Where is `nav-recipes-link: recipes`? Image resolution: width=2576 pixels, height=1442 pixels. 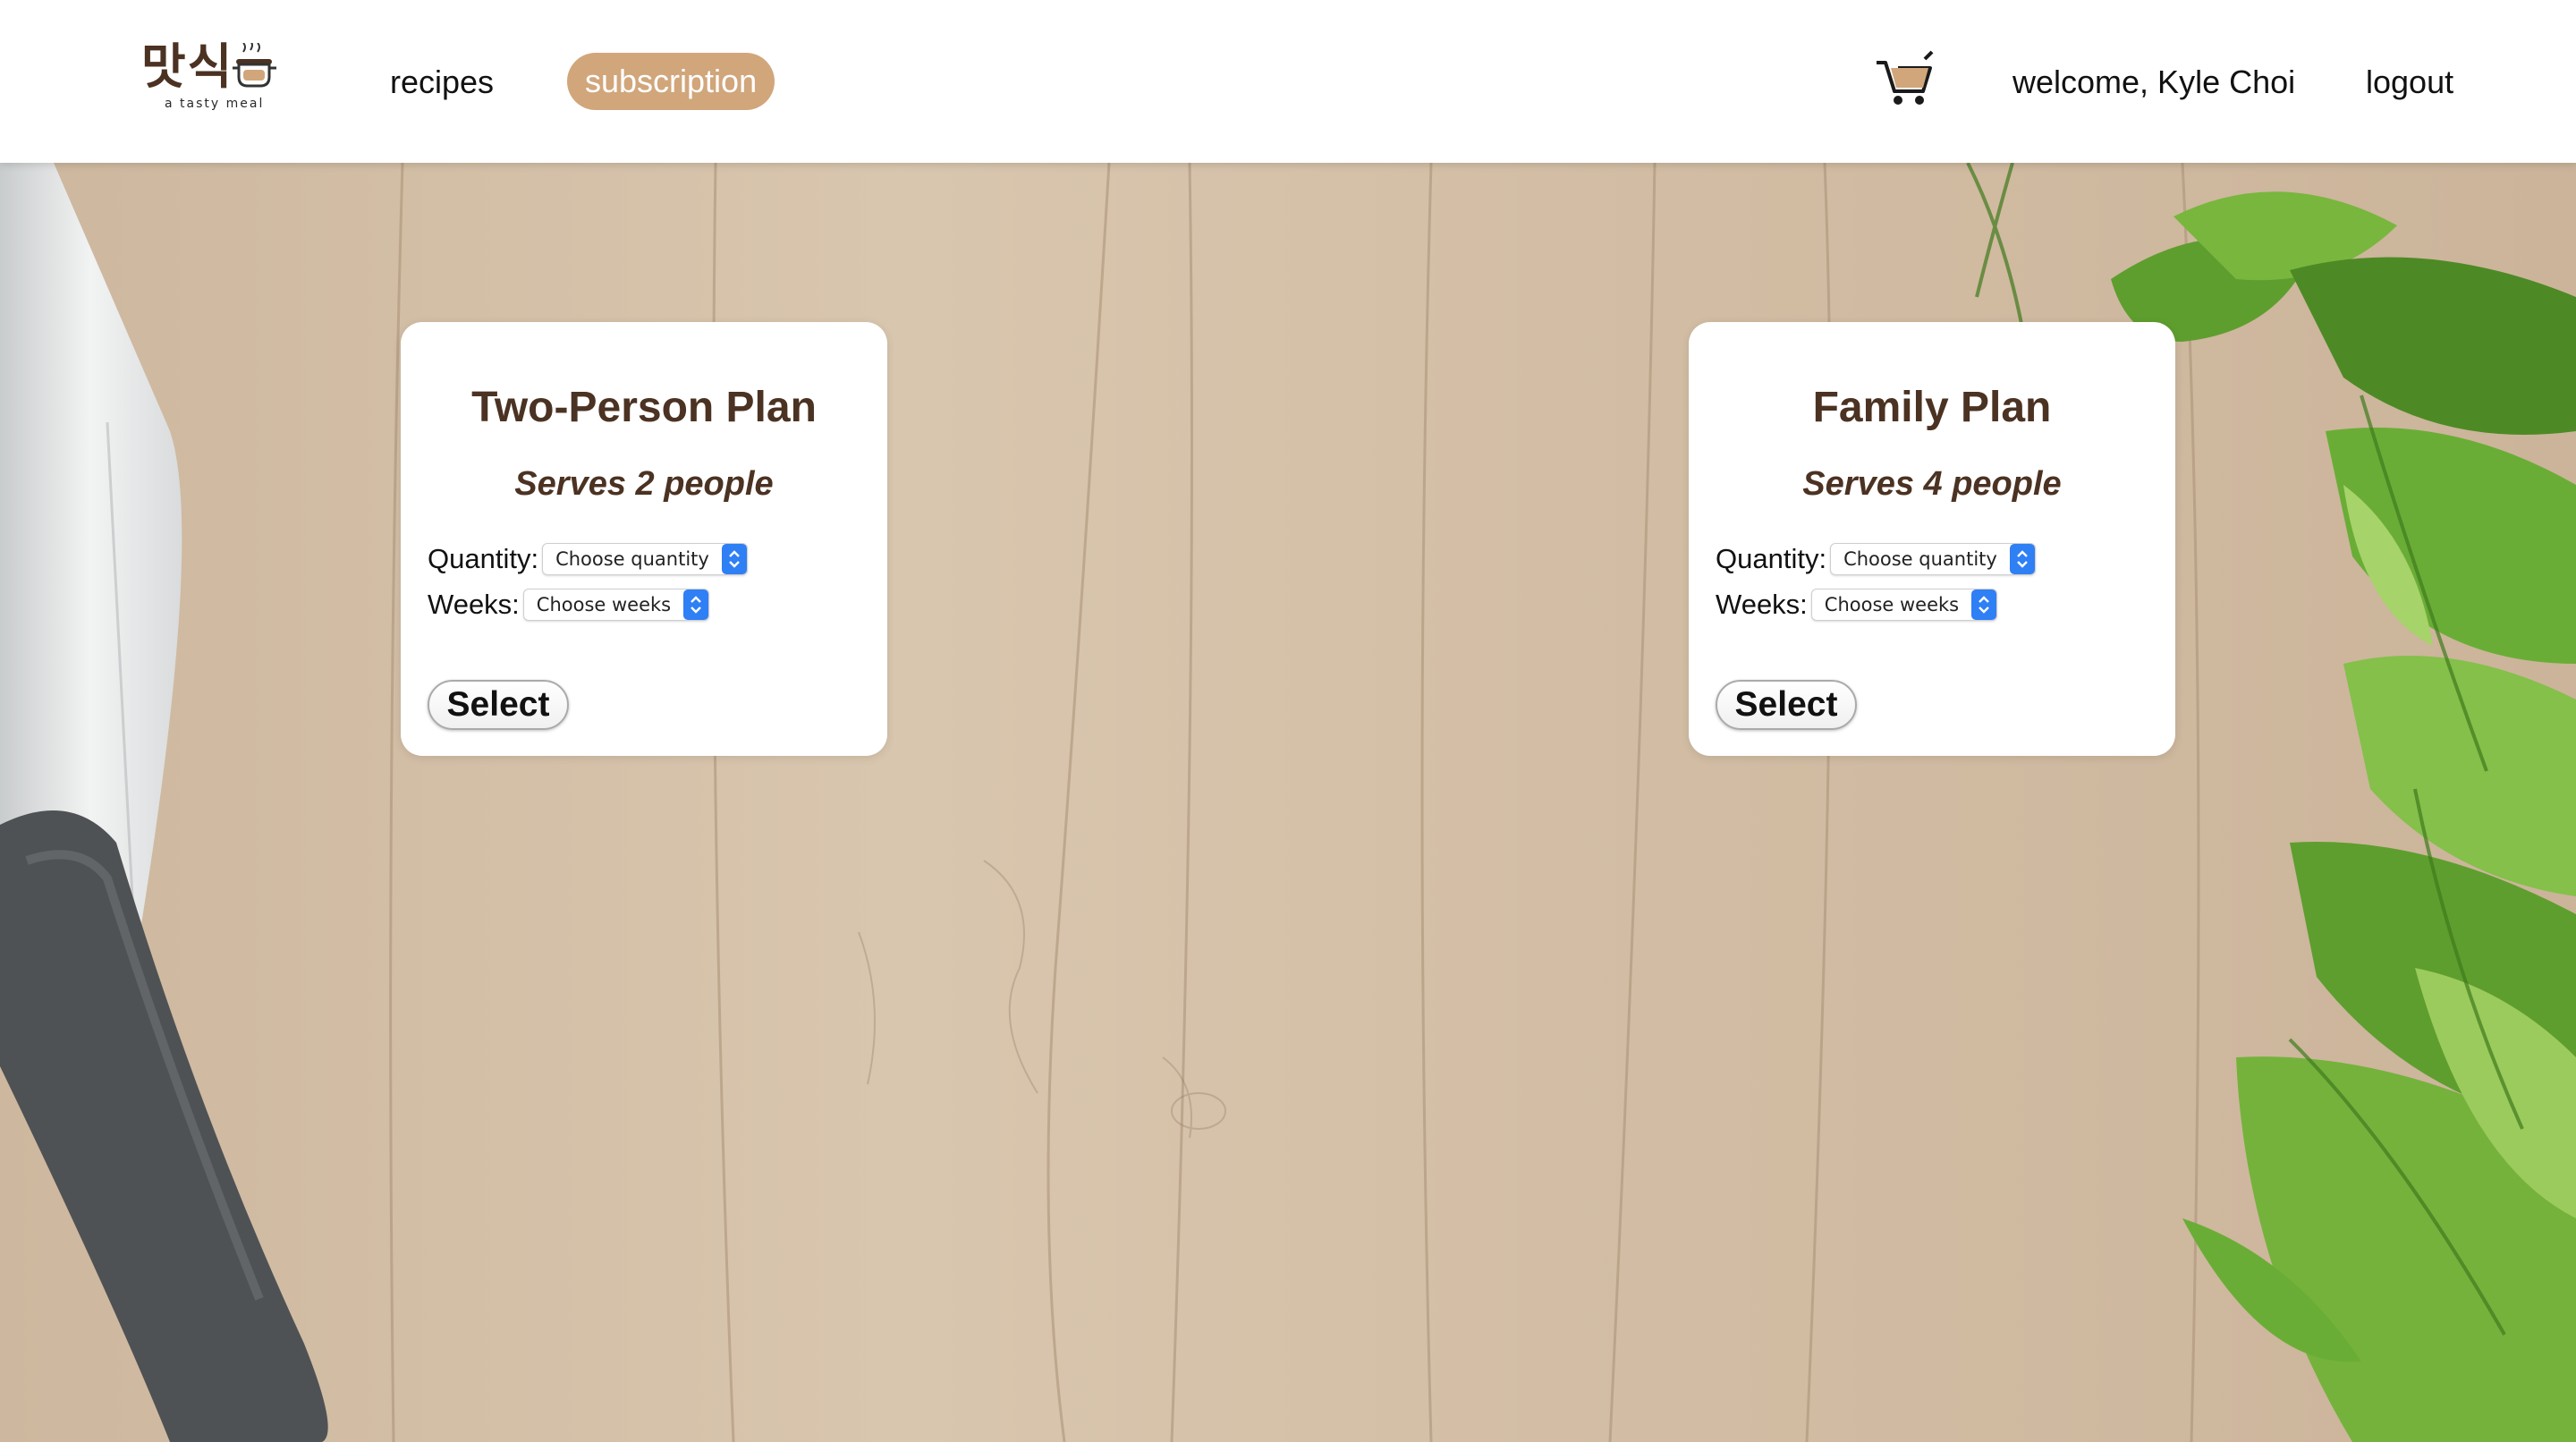
nav-recipes-link: recipes is located at coordinates (442, 82).